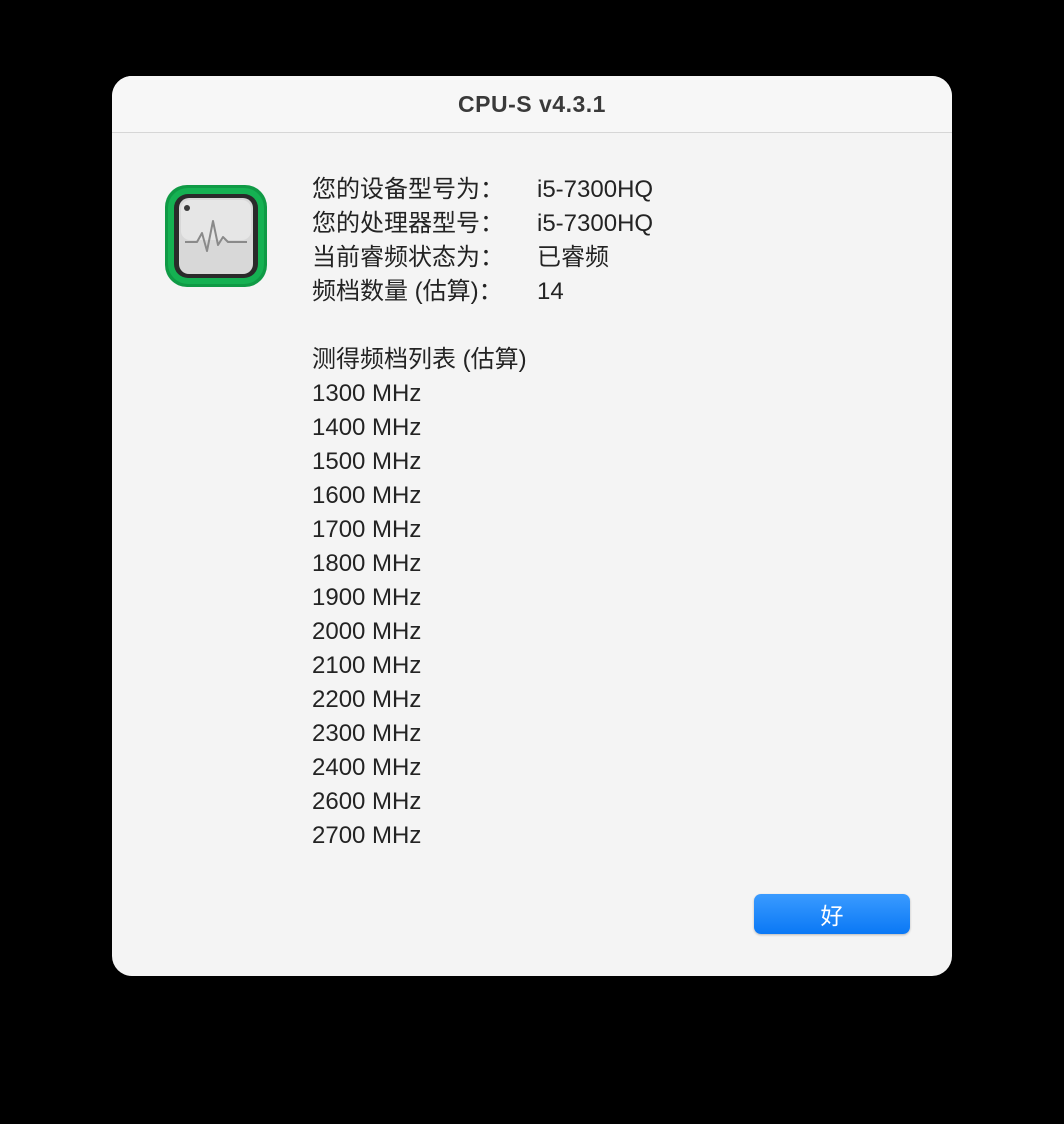  Describe the element at coordinates (367, 427) in the screenshot. I see `frequency-item: 1400 MHz` at that location.